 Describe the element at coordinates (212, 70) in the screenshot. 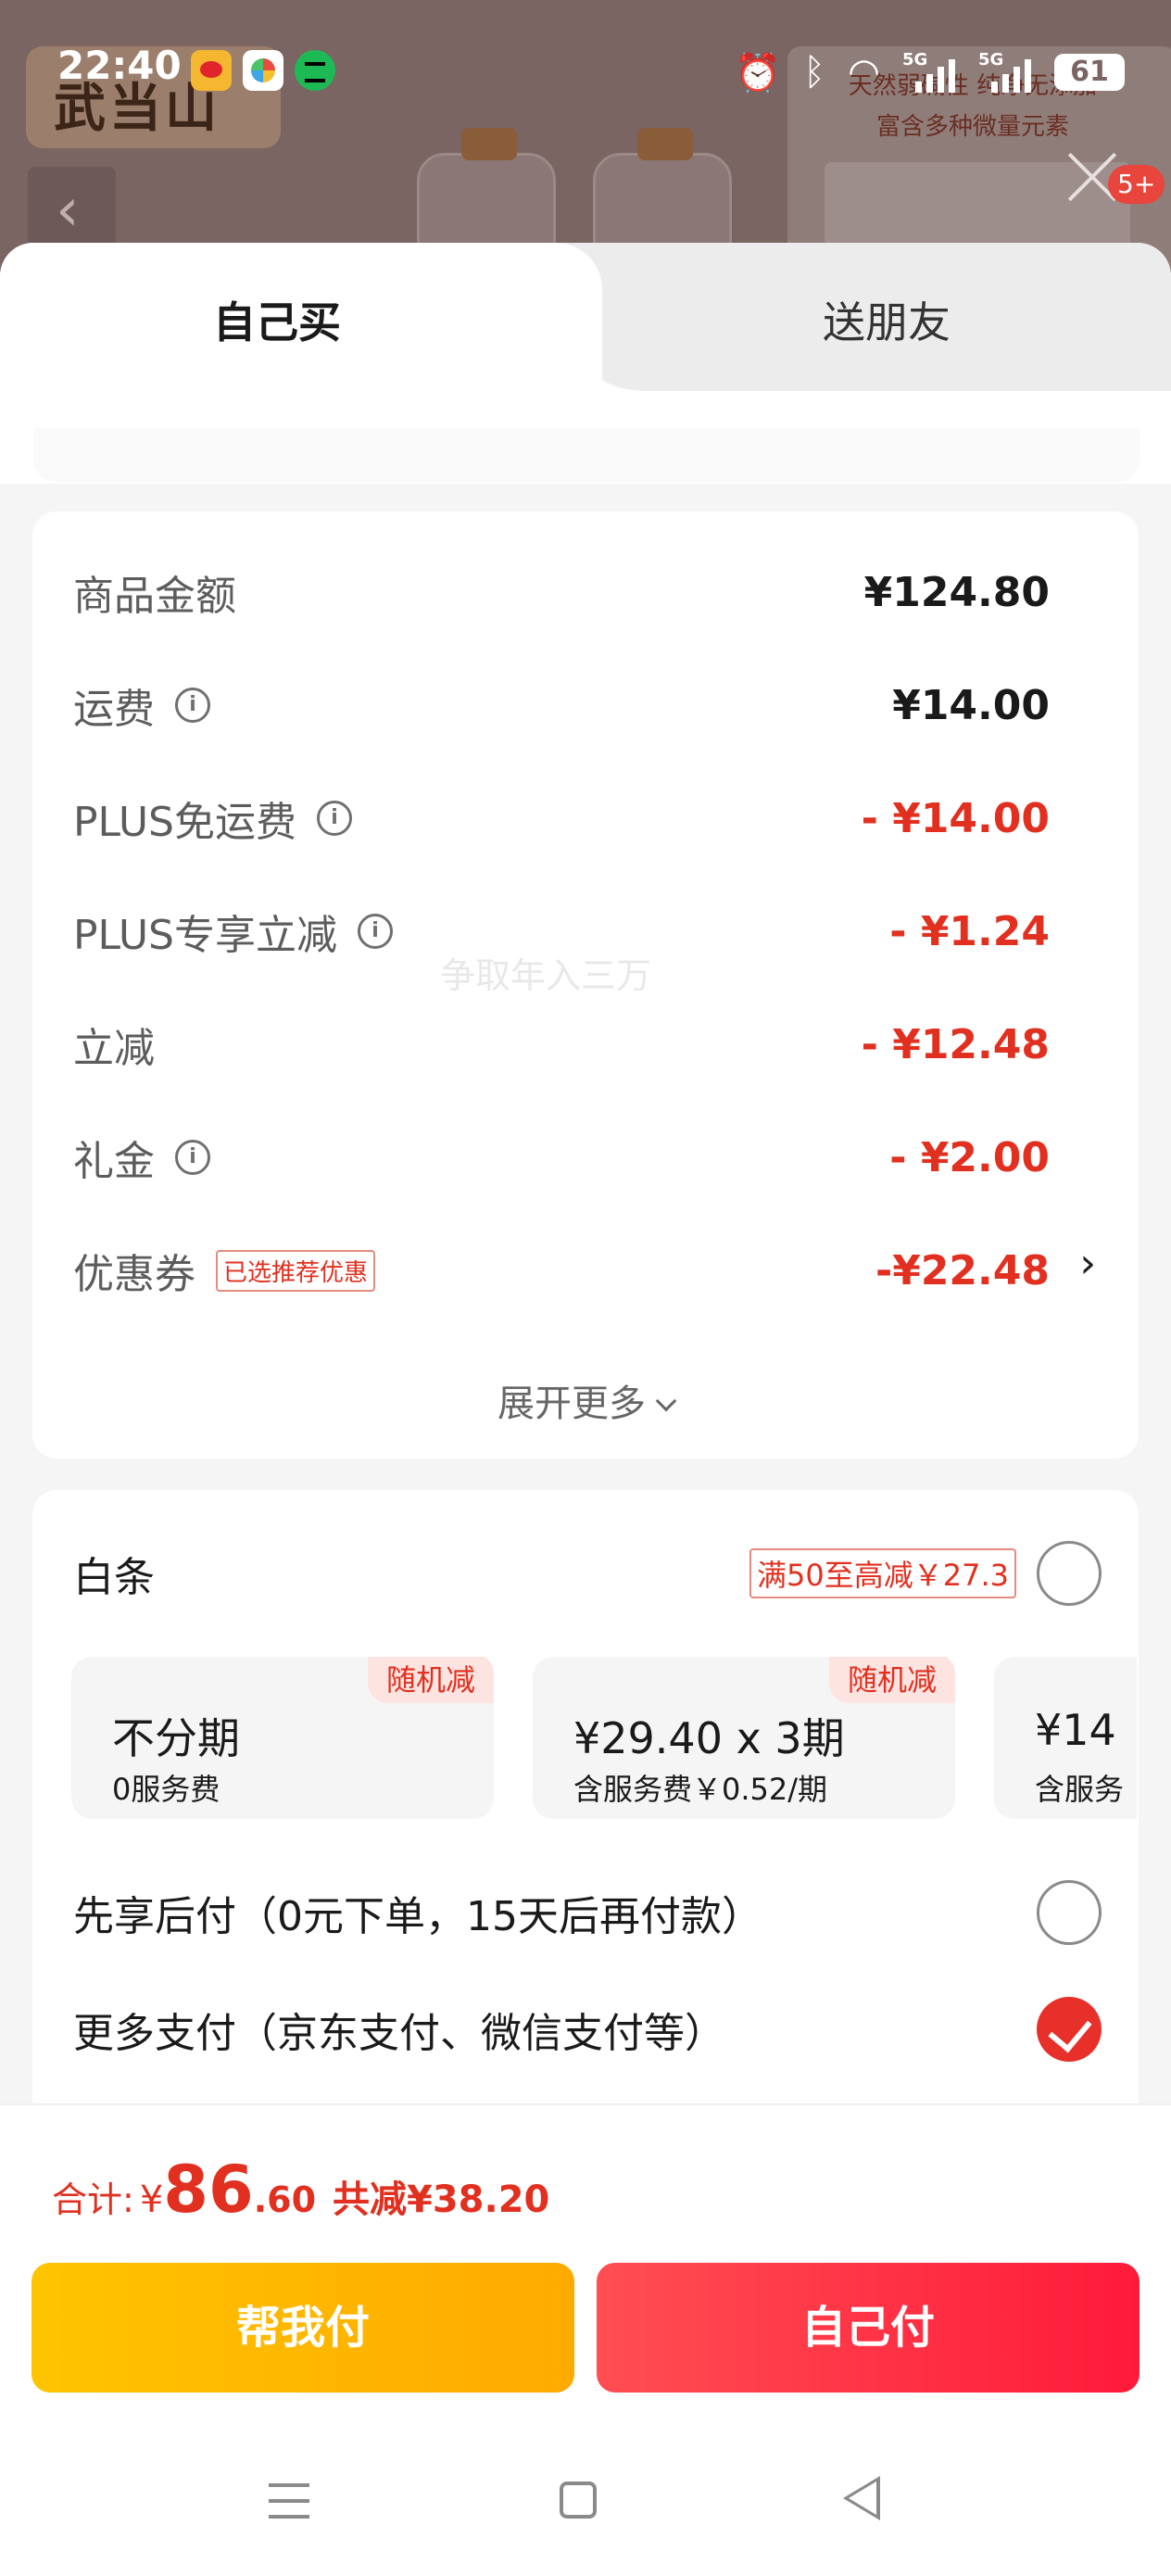

I see `weibo-app-icon` at that location.